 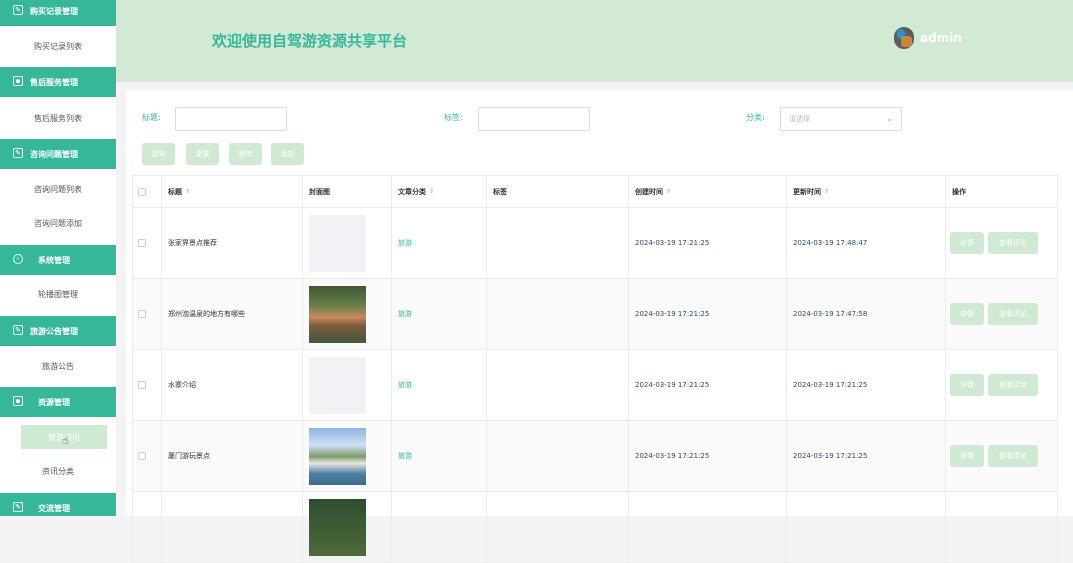 What do you see at coordinates (439, 191) in the screenshot?
I see `col-category: 文章分类 ⇕` at bounding box center [439, 191].